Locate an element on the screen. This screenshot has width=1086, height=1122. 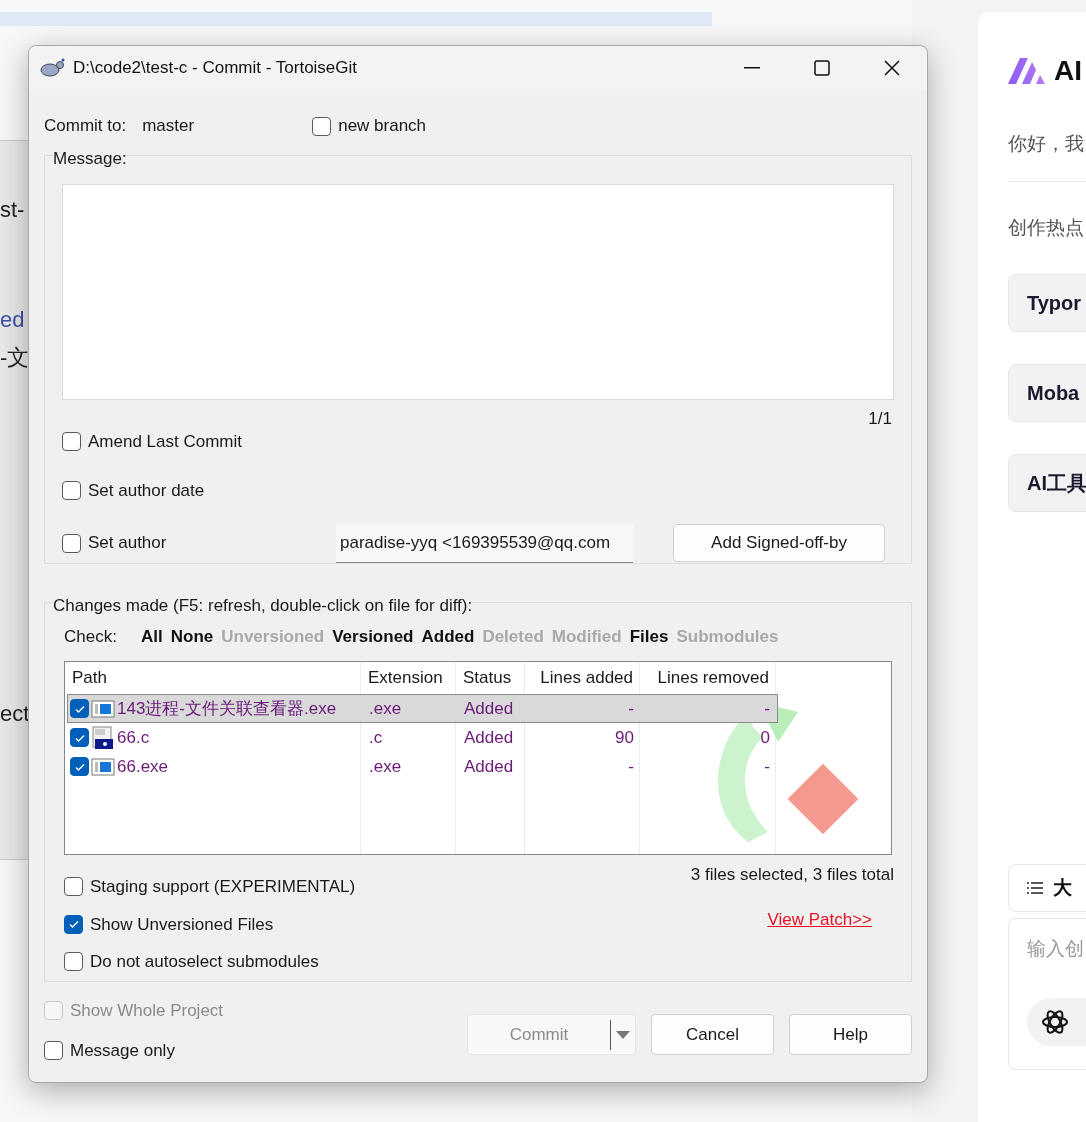
file-row: 143进程-文件关联查看器.exe .exe Added - - is located at coordinates (422, 708).